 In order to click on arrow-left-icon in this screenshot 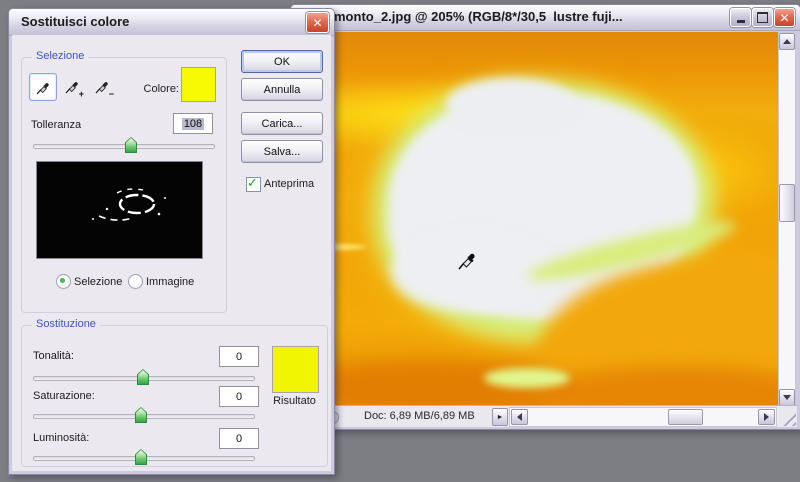, I will do `click(519, 417)`.